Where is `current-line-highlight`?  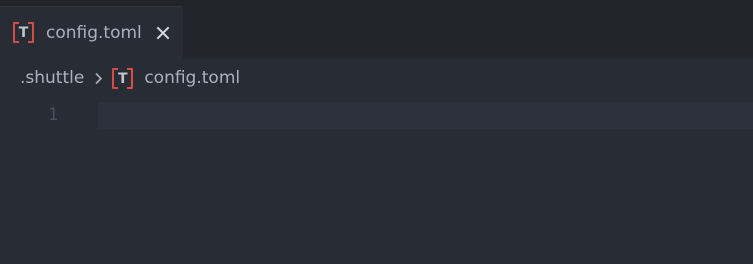
current-line-highlight is located at coordinates (425, 115).